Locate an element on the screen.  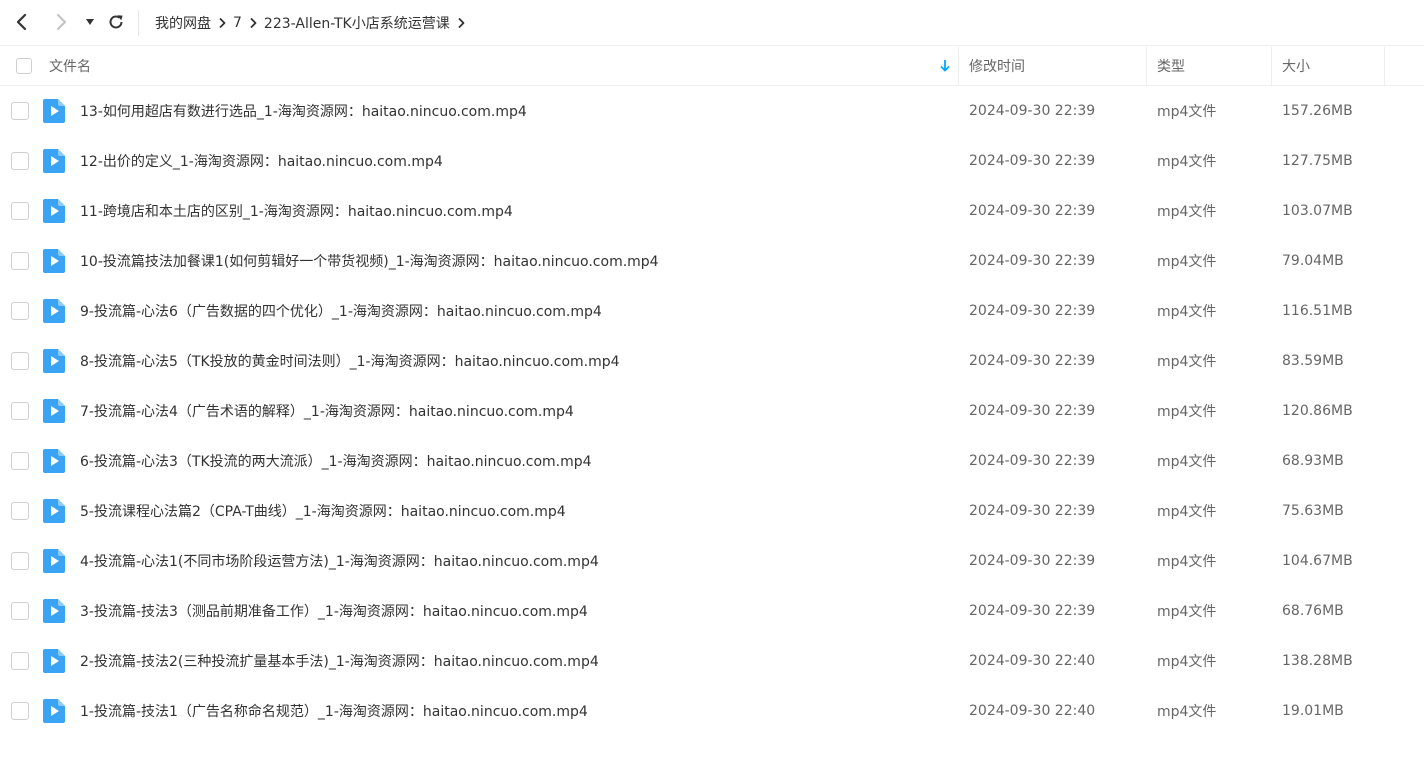
select-all-checkbox is located at coordinates (24, 66).